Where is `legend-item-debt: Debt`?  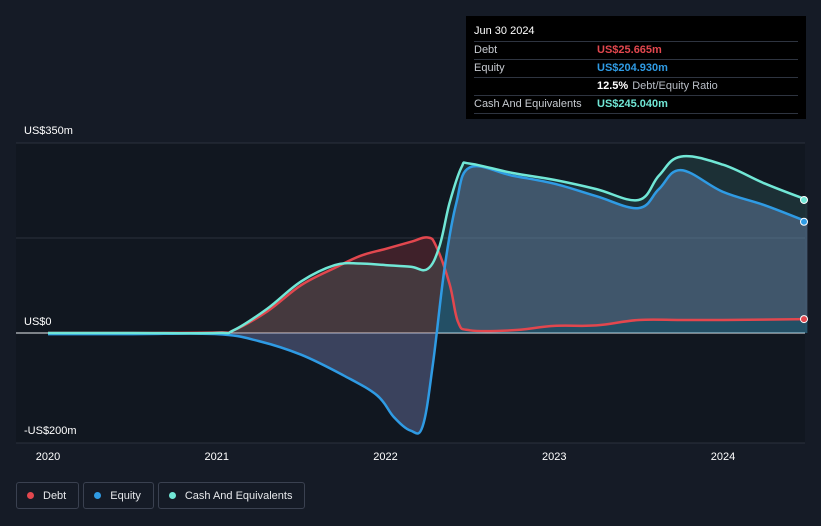
legend-item-debt: Debt is located at coordinates (48, 495).